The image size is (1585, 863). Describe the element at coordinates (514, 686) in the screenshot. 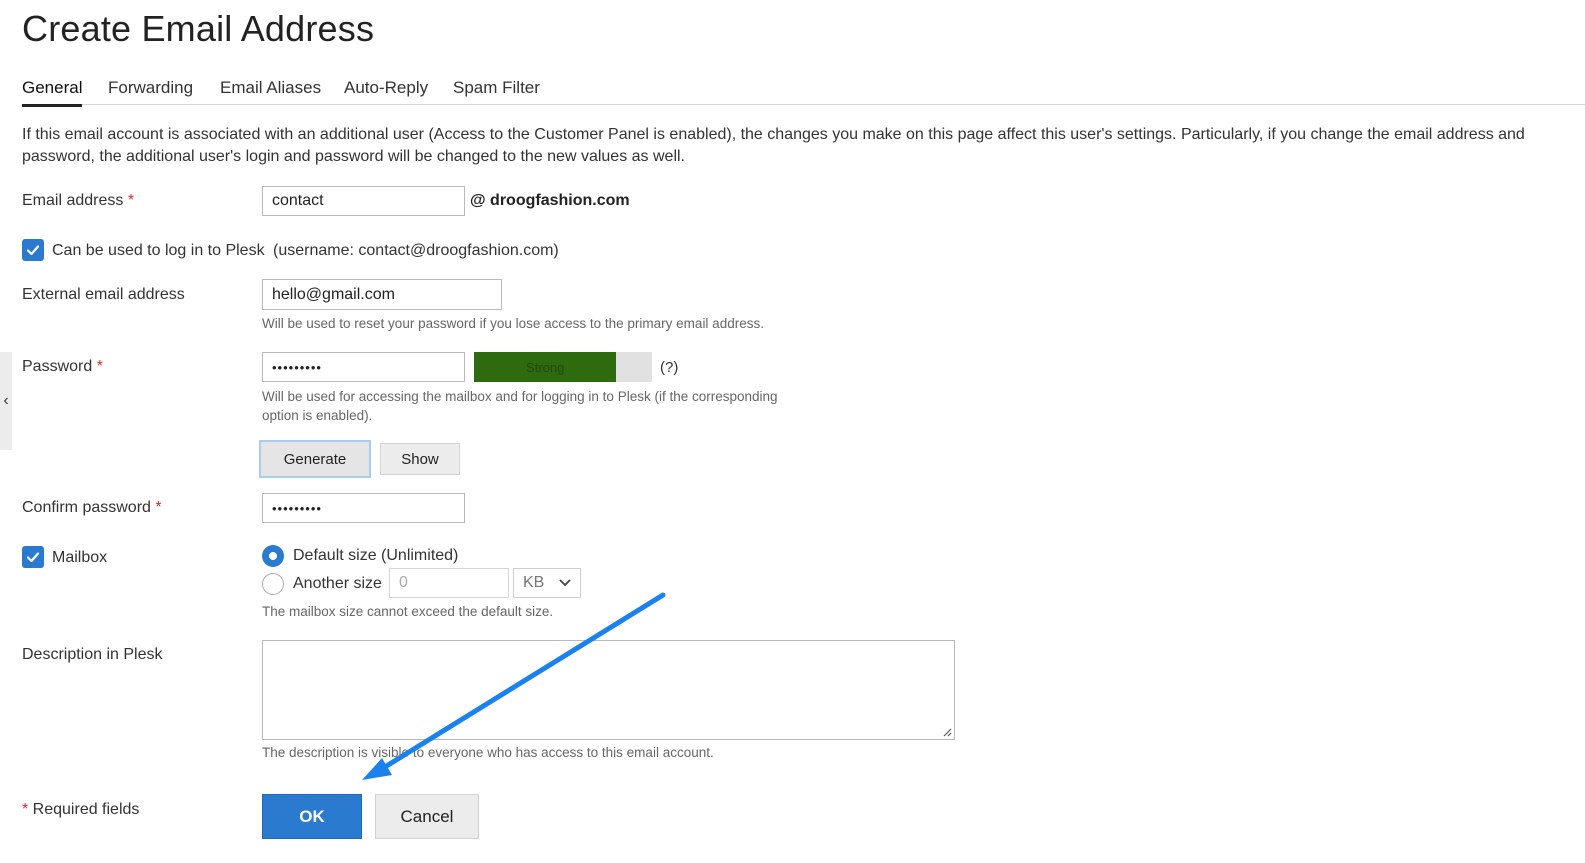

I see `annotation-arrow-icon` at that location.